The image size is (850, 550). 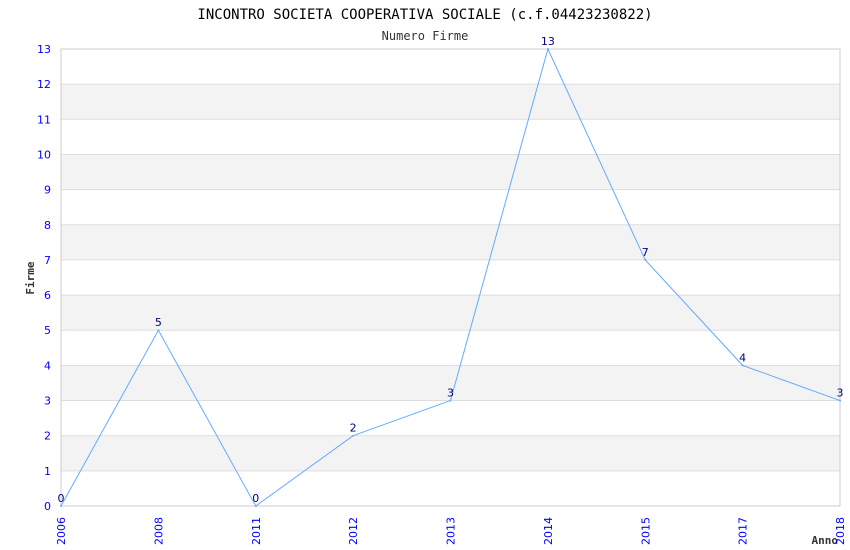 I want to click on y-tick-label: 11, so click(x=44, y=119).